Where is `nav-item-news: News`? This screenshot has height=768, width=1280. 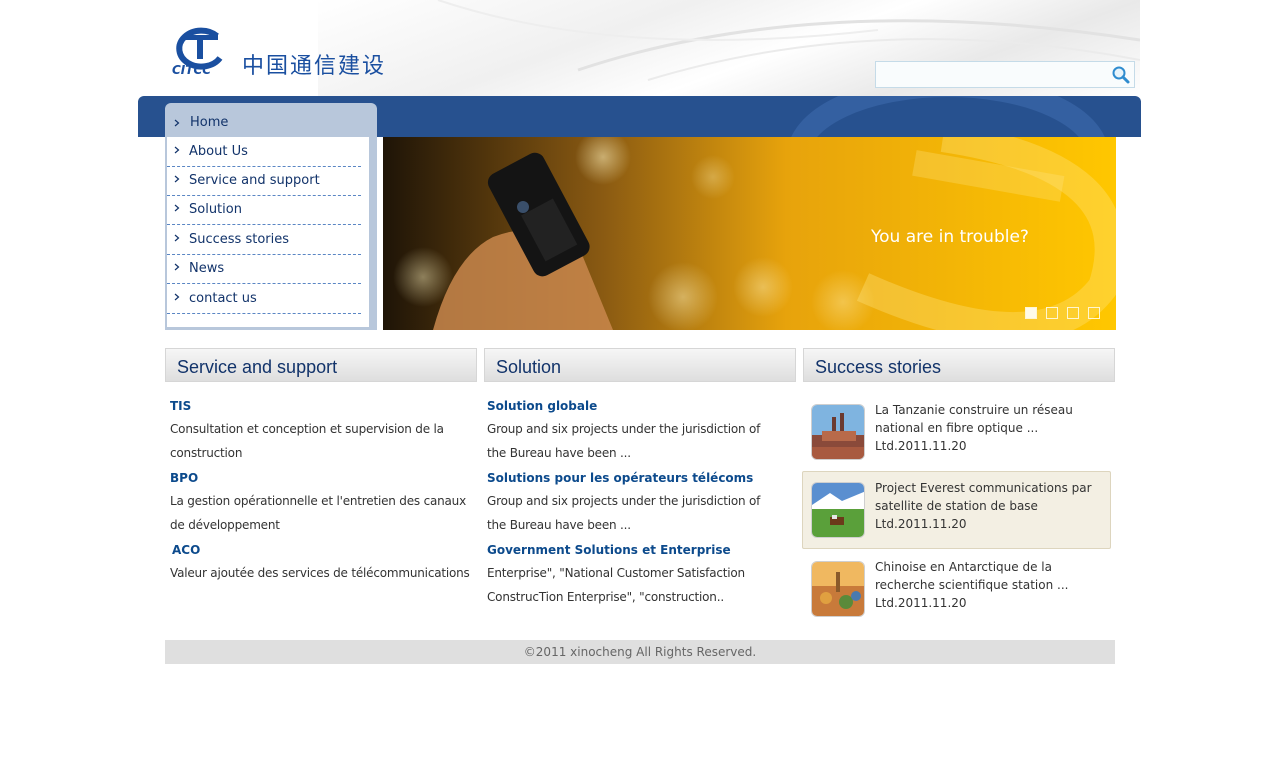
nav-item-news: News is located at coordinates (264, 269).